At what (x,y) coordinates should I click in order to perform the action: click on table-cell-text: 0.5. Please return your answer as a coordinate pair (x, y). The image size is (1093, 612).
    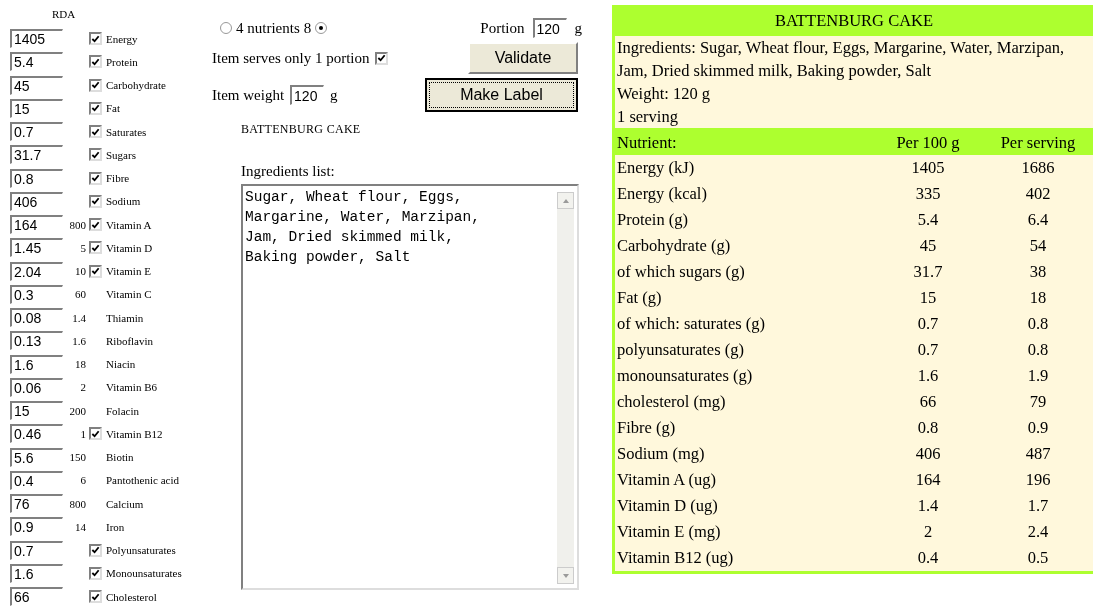
    Looking at the image, I should click on (1038, 558).